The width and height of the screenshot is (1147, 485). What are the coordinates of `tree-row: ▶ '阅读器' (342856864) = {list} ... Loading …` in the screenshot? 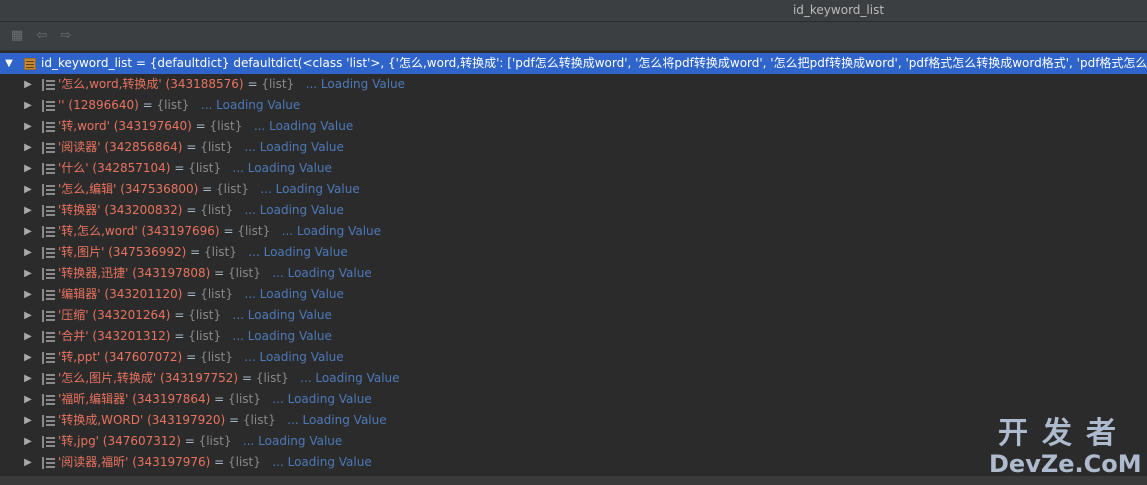 It's located at (573, 147).